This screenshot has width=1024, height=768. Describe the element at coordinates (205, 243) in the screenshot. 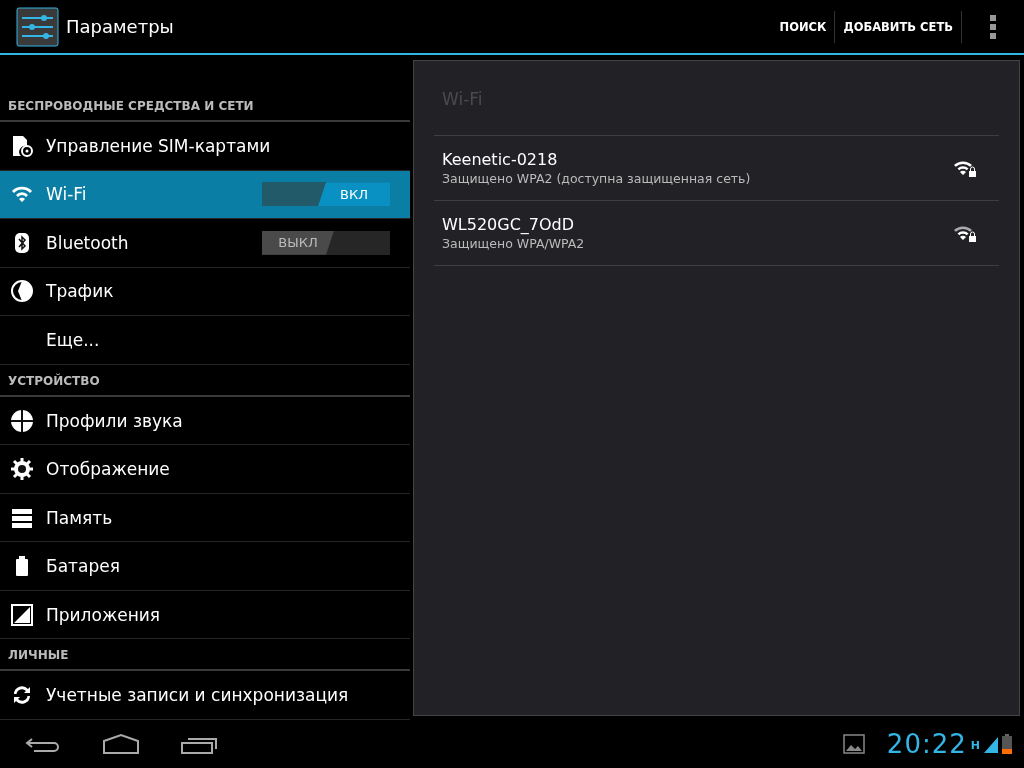

I see `settings-item: Bluetooth ВЫКЛ` at that location.